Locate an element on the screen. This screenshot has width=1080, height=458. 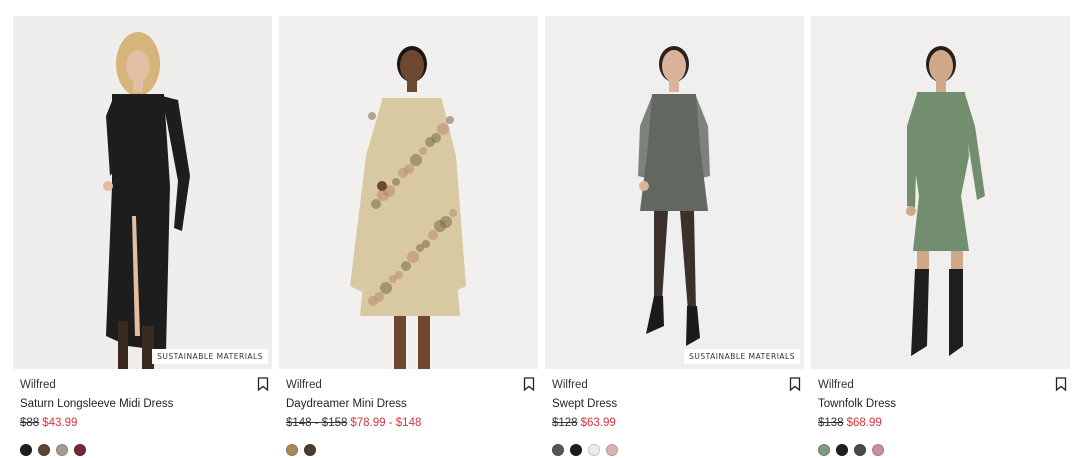
product-price: $148 - $158 $78.99 - $148 is located at coordinates (353, 423).